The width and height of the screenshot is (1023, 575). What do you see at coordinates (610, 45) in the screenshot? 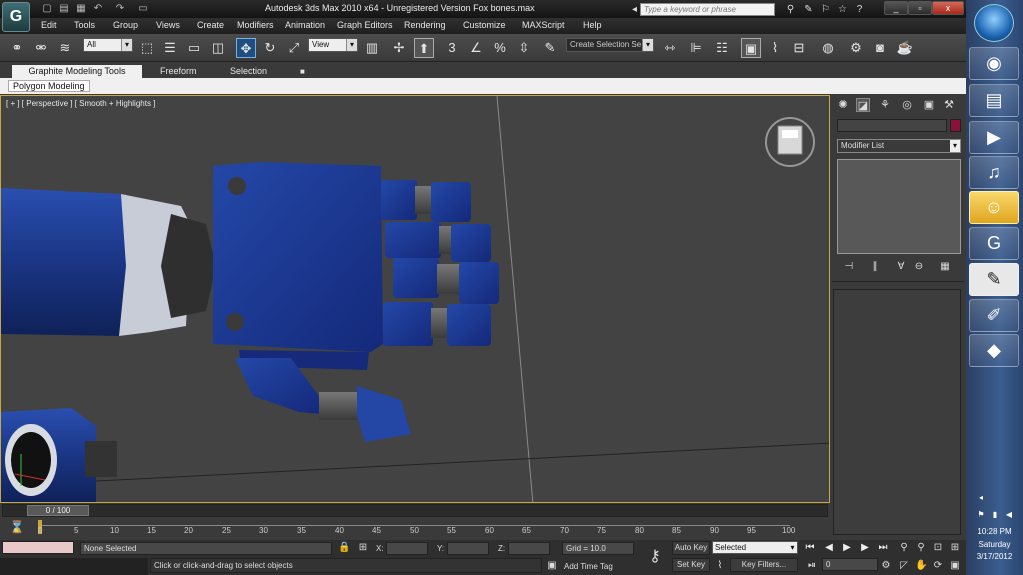
I see `named-selection-dropdown: Create Selection Se` at bounding box center [610, 45].